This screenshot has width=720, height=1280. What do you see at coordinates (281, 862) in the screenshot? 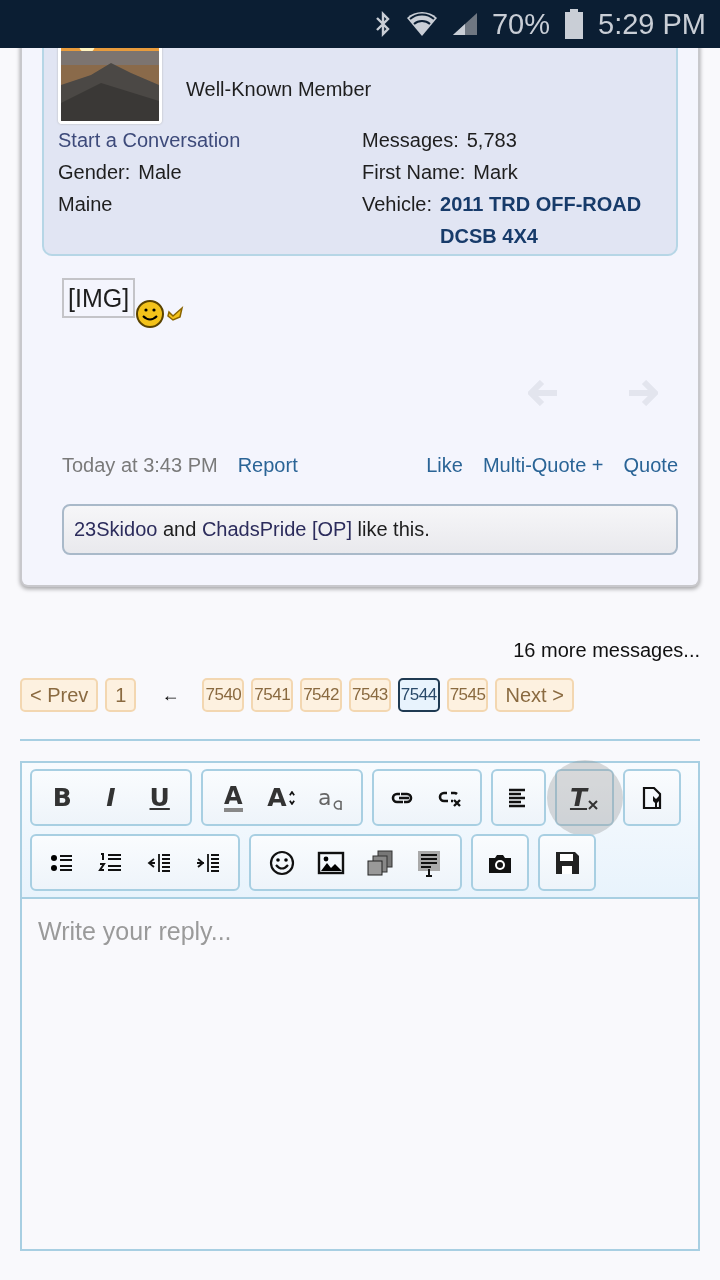
I see `smiley-icon` at bounding box center [281, 862].